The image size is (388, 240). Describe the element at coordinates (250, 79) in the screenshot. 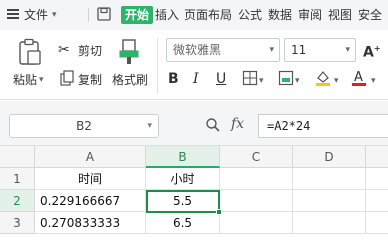

I see `borders-icon` at that location.